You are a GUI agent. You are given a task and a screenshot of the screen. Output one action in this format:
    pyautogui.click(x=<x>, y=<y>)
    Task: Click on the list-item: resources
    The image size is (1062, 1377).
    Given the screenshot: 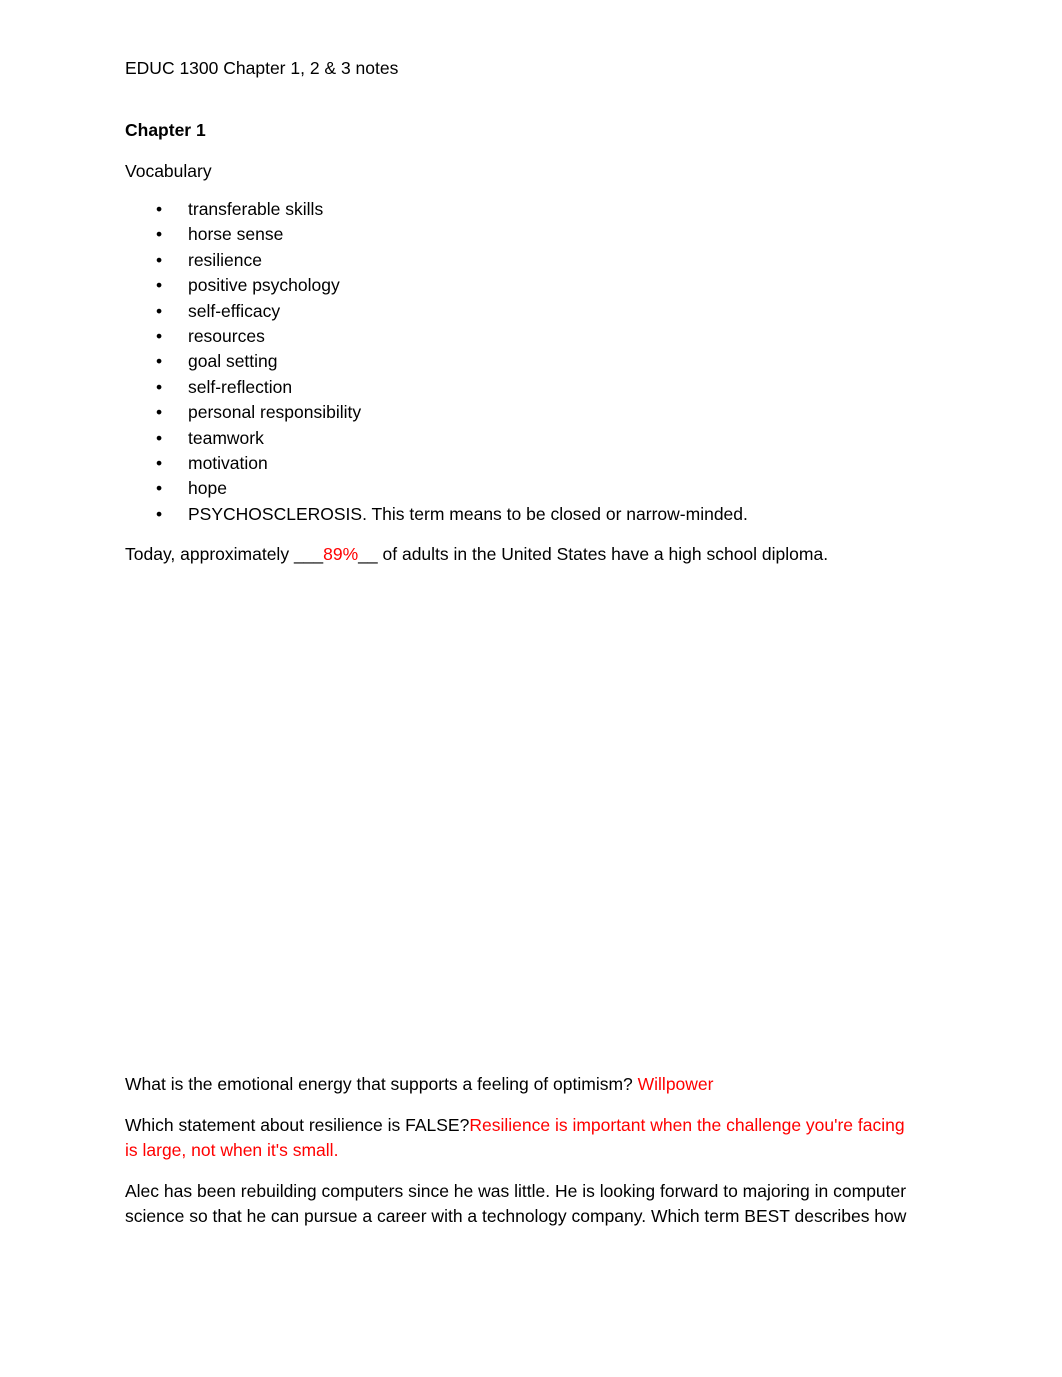 What is the action you would take?
    pyautogui.click(x=520, y=337)
    